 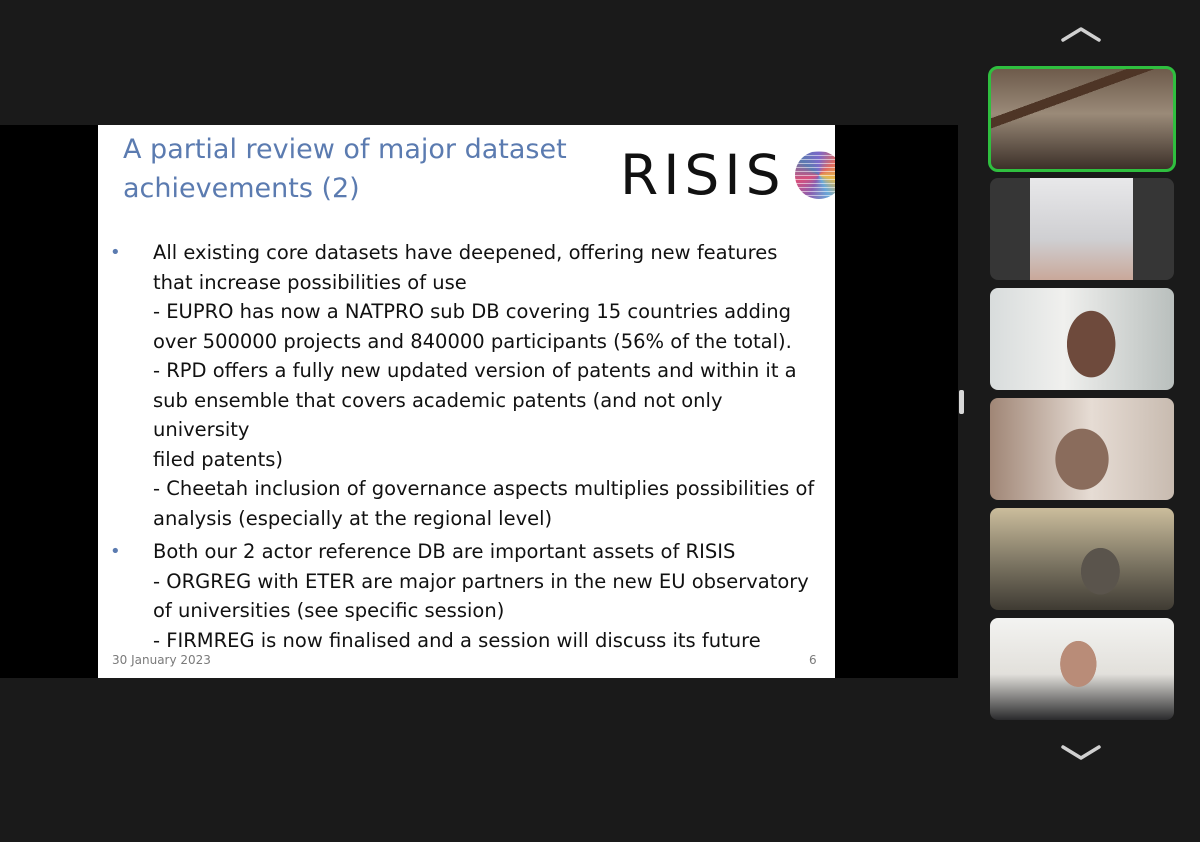 I want to click on scroll-up-button, so click(x=1081, y=34).